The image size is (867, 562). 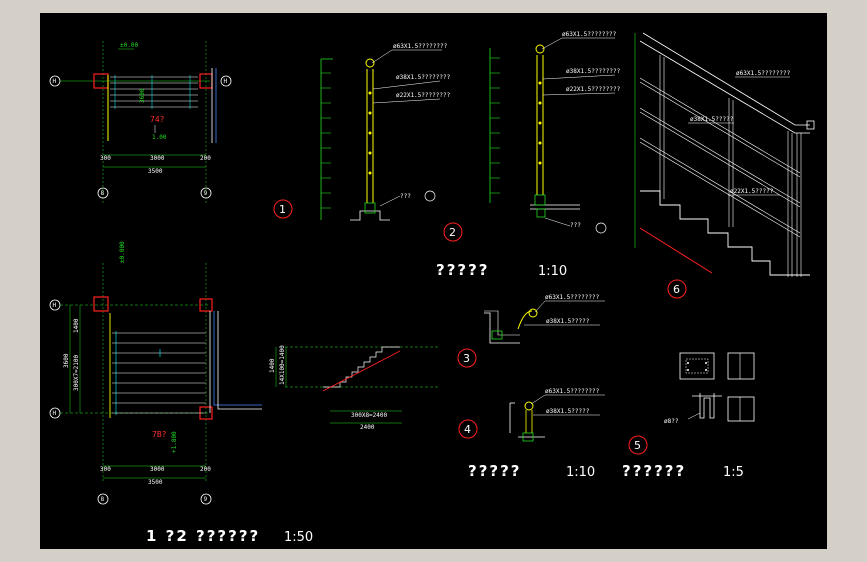 I want to click on detail-number: 2, so click(x=452, y=232).